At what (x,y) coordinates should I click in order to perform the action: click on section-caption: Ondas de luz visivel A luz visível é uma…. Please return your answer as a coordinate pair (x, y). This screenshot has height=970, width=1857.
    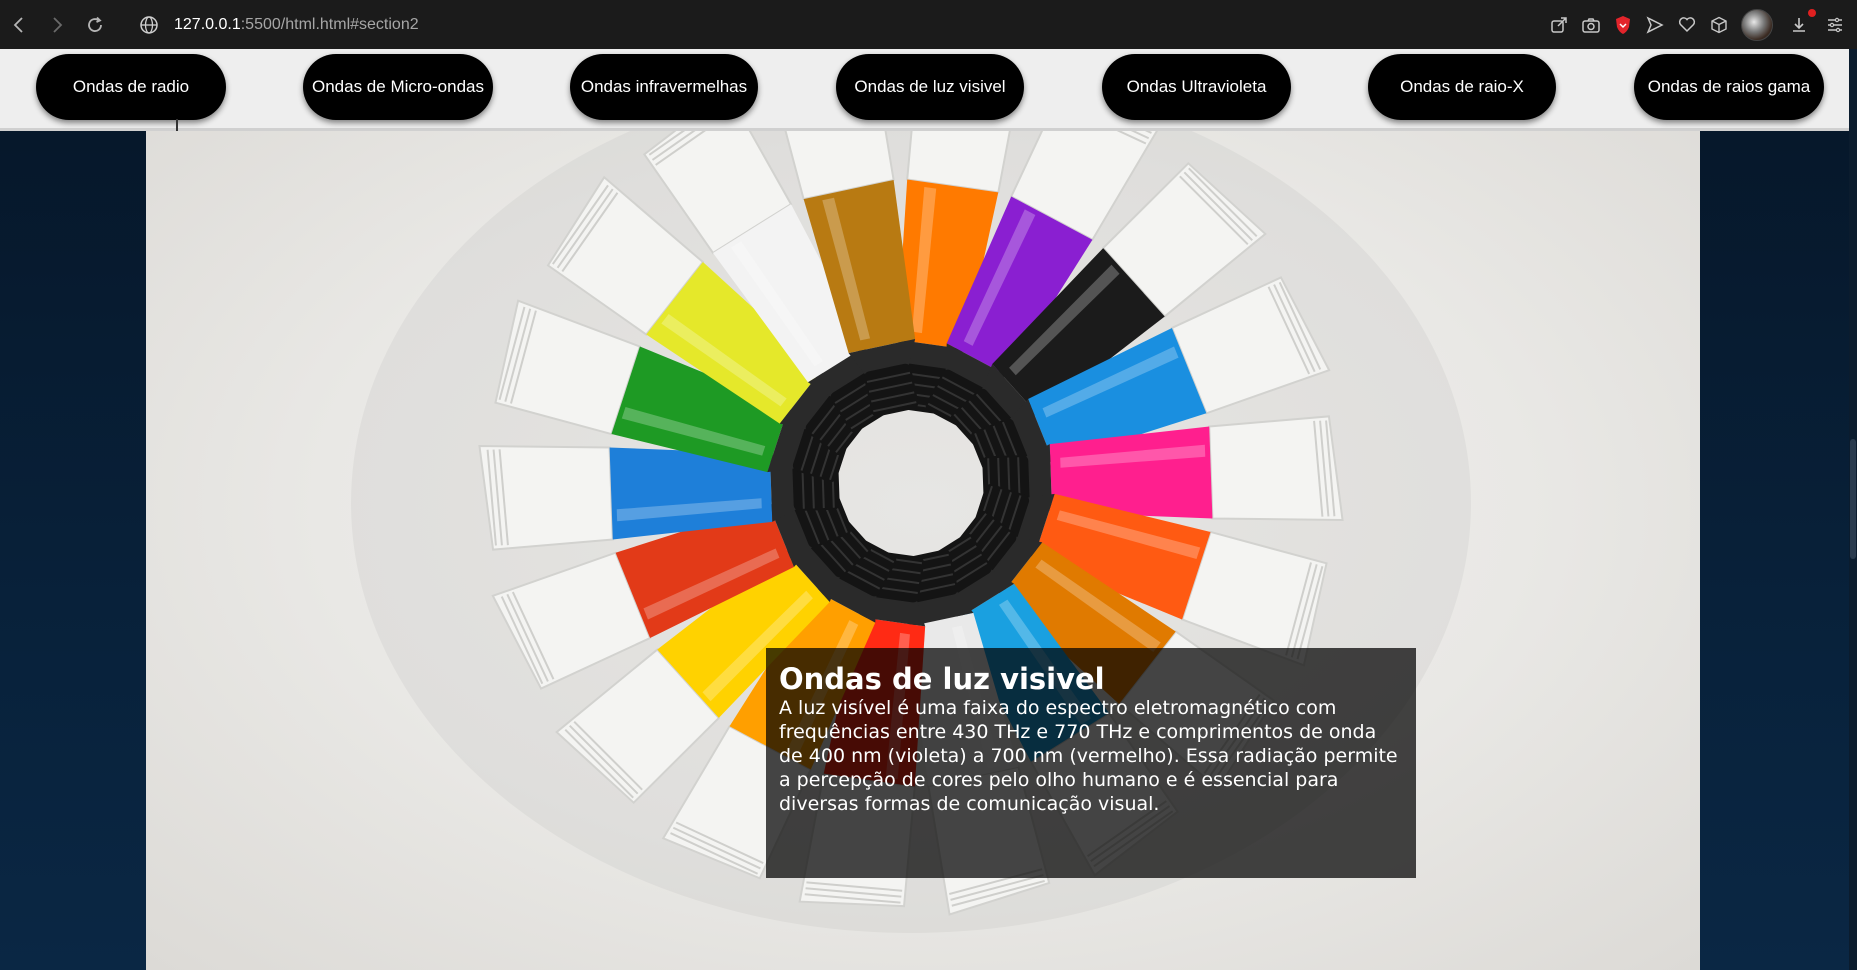
    Looking at the image, I should click on (1091, 763).